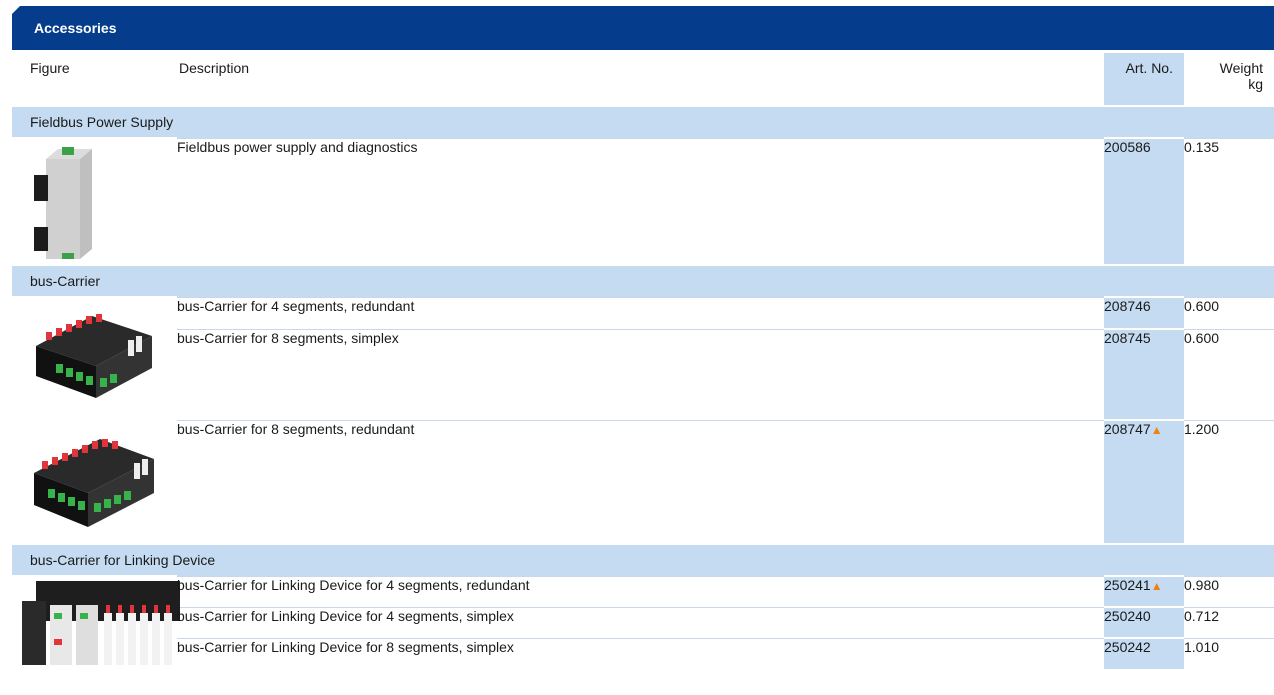 The image size is (1274, 695). I want to click on art-no-cell: 250240, so click(1144, 622).